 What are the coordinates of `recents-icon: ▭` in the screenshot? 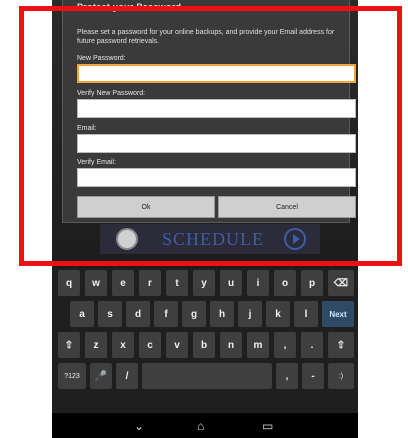 It's located at (267, 426).